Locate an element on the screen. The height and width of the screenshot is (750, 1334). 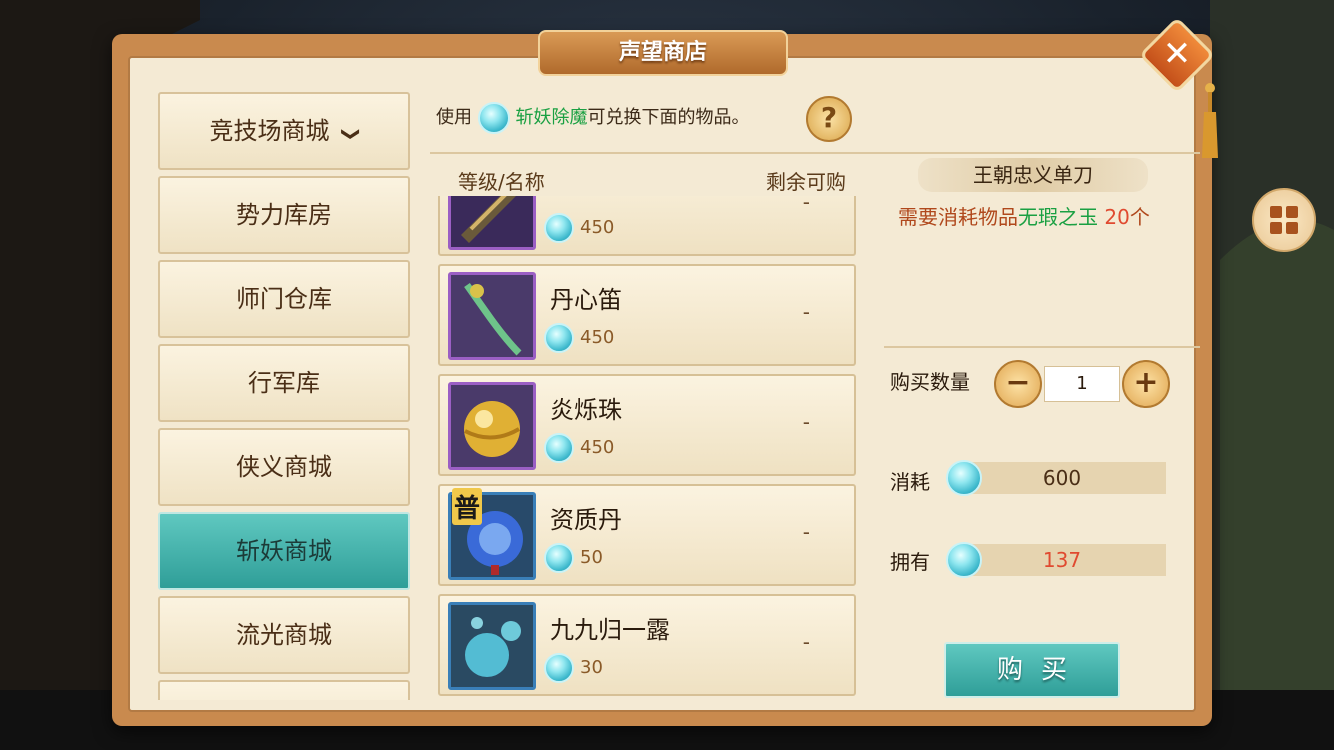
tab-label: 流光商城 is located at coordinates (284, 635).